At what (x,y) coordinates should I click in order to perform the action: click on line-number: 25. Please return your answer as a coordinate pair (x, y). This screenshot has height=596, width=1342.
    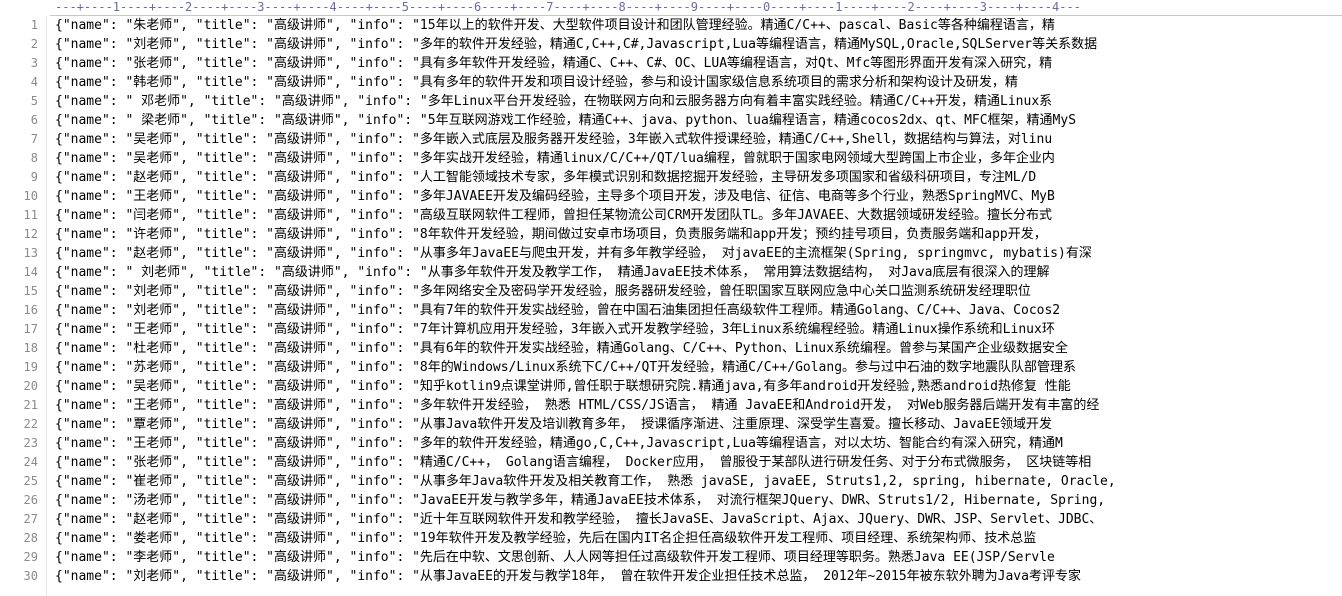
    Looking at the image, I should click on (30, 481).